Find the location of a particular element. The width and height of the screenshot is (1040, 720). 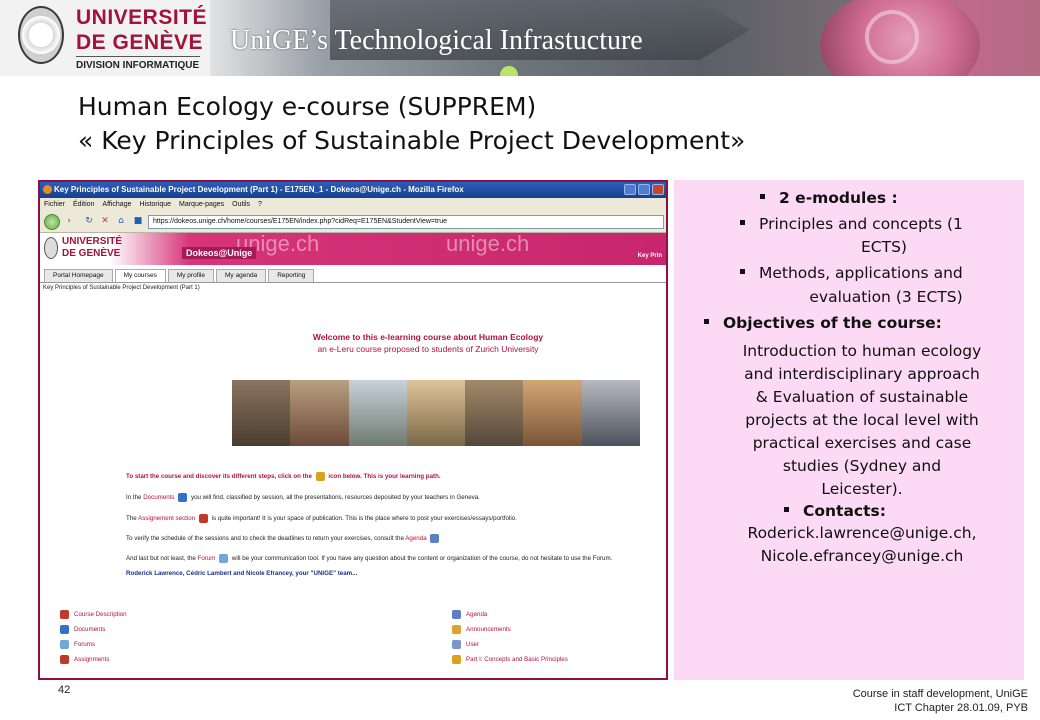

power-icon is located at coordinates (892, 37).